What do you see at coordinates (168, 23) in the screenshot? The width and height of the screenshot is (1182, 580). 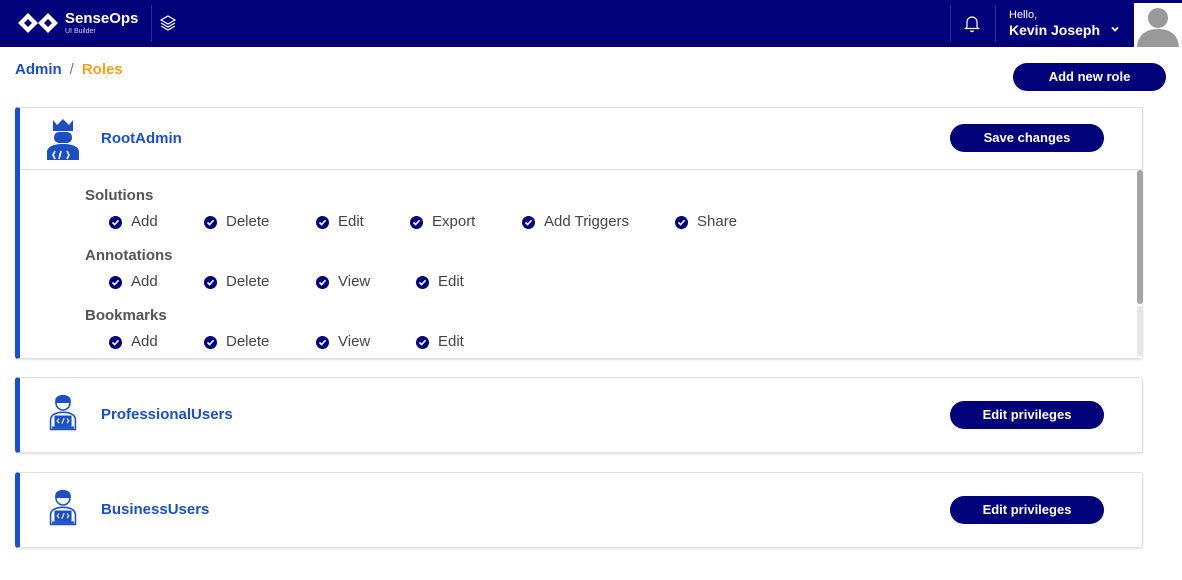 I see `layers-icon` at bounding box center [168, 23].